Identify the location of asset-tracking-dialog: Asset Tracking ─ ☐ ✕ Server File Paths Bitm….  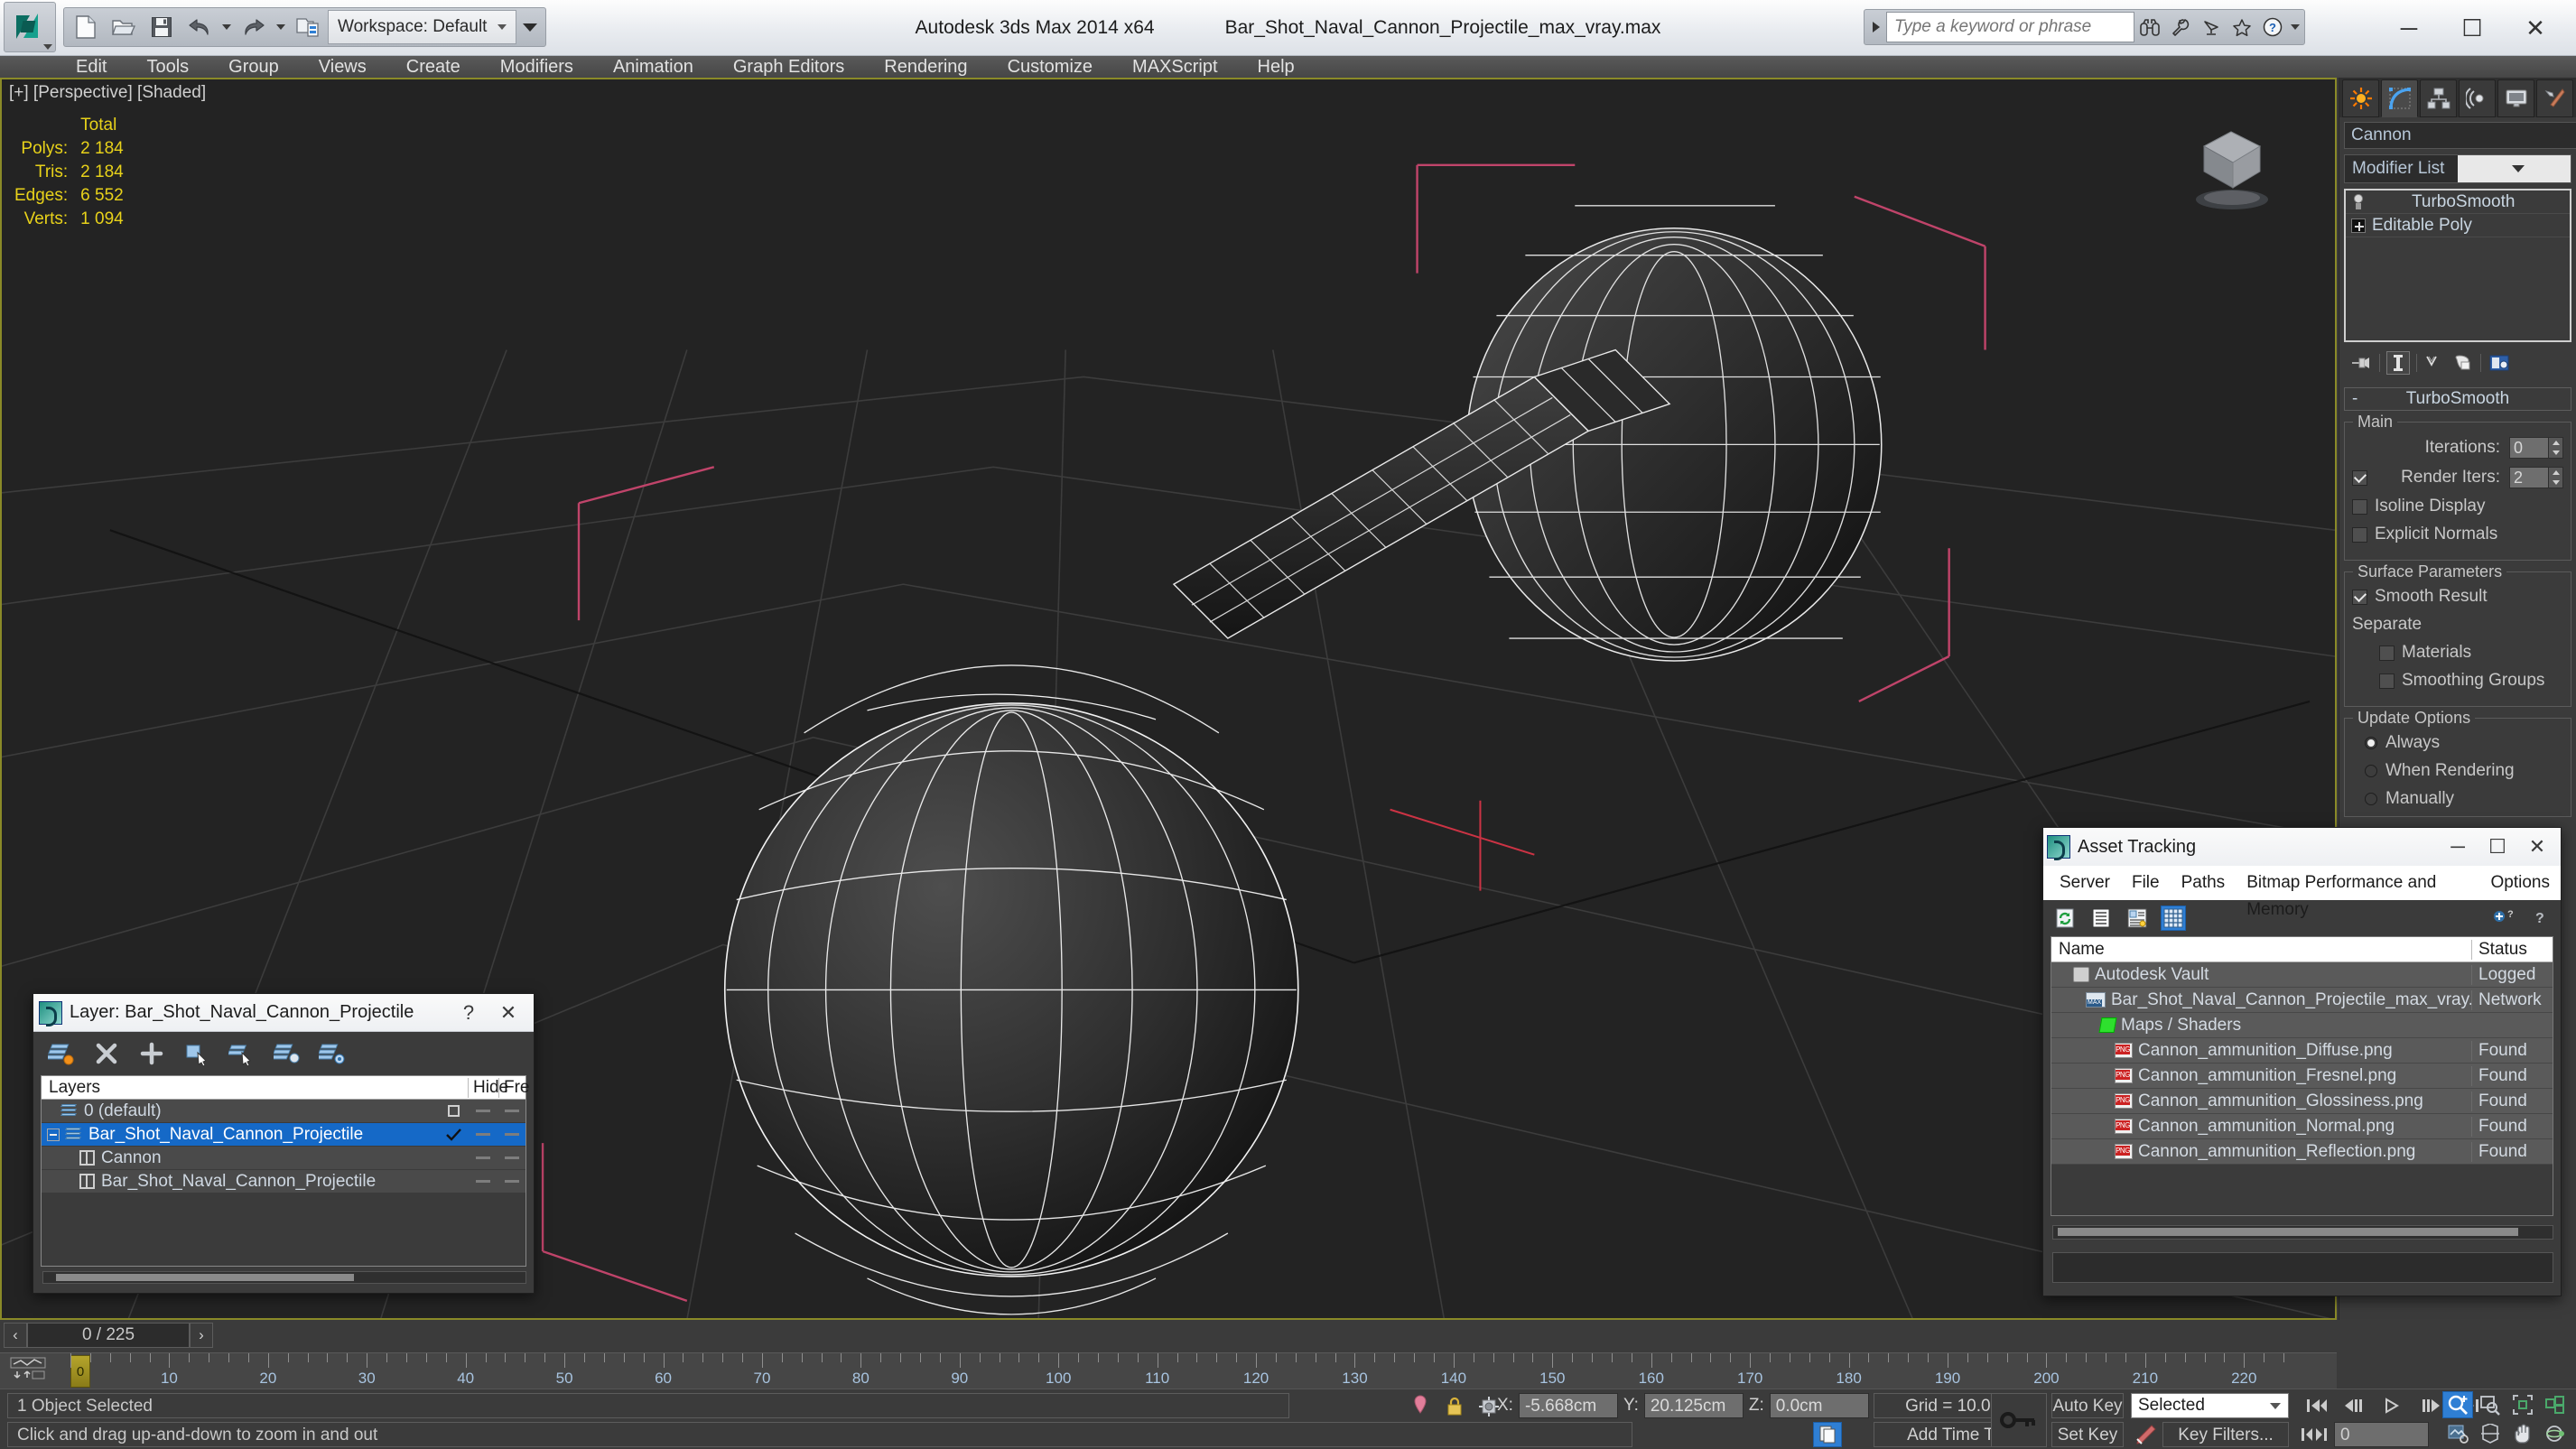
(2302, 1061).